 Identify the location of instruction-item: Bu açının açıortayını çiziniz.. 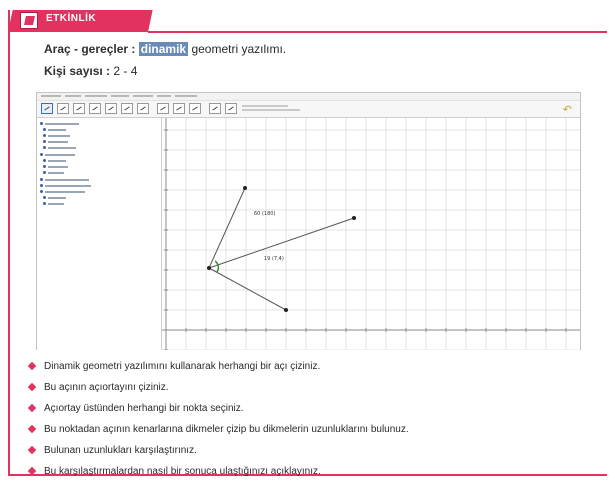
(98, 387).